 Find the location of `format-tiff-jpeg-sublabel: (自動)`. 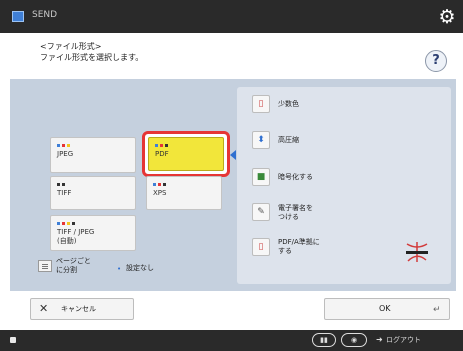

format-tiff-jpeg-sublabel: (自動) is located at coordinates (67, 241).